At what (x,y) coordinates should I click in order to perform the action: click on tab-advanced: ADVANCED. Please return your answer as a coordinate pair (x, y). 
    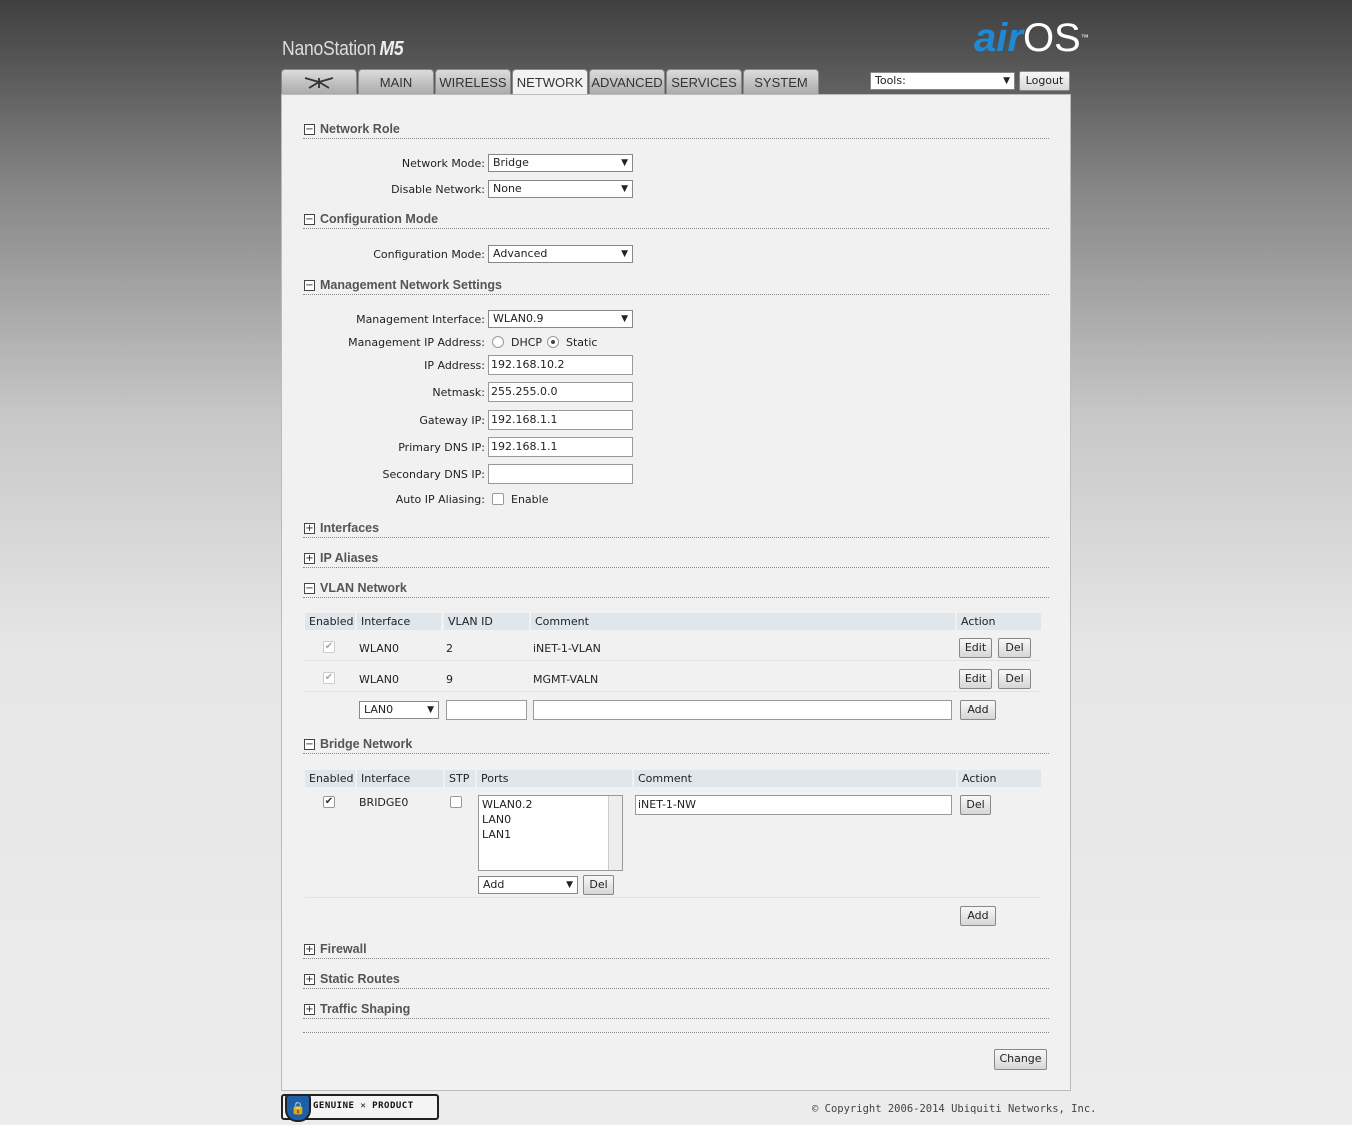
    Looking at the image, I should click on (627, 82).